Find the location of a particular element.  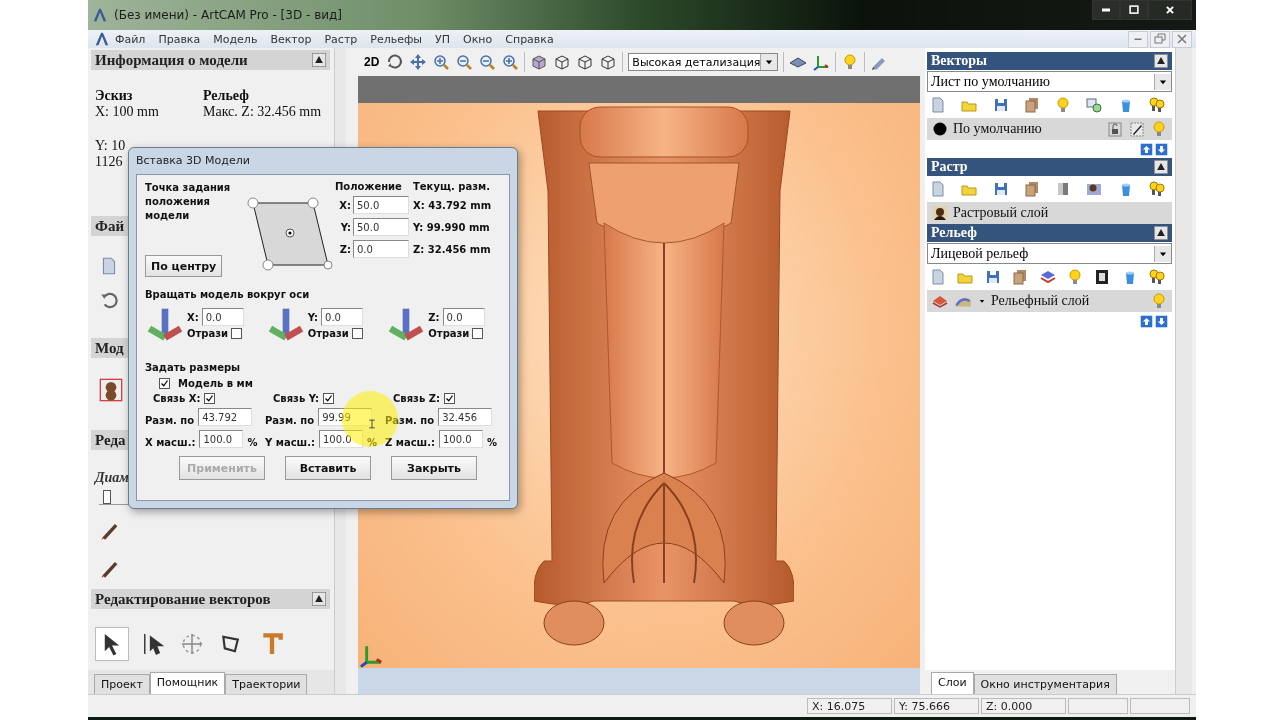

menu-item: Окно is located at coordinates (479, 39).